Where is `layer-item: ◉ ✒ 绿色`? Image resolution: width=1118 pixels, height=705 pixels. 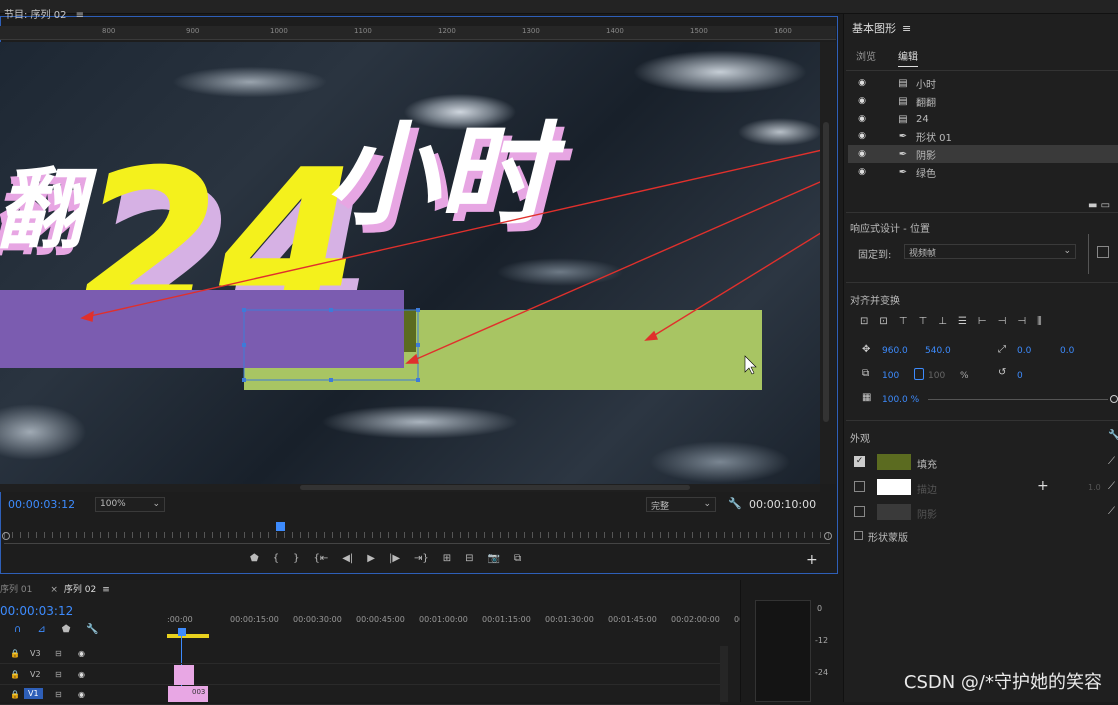
layer-item: ◉ ✒ 绿色 is located at coordinates (983, 172).